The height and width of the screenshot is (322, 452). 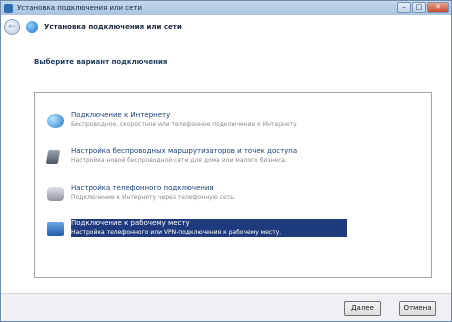 What do you see at coordinates (226, 27) in the screenshot?
I see `navigation-bar: ← Установка подключения или сети` at bounding box center [226, 27].